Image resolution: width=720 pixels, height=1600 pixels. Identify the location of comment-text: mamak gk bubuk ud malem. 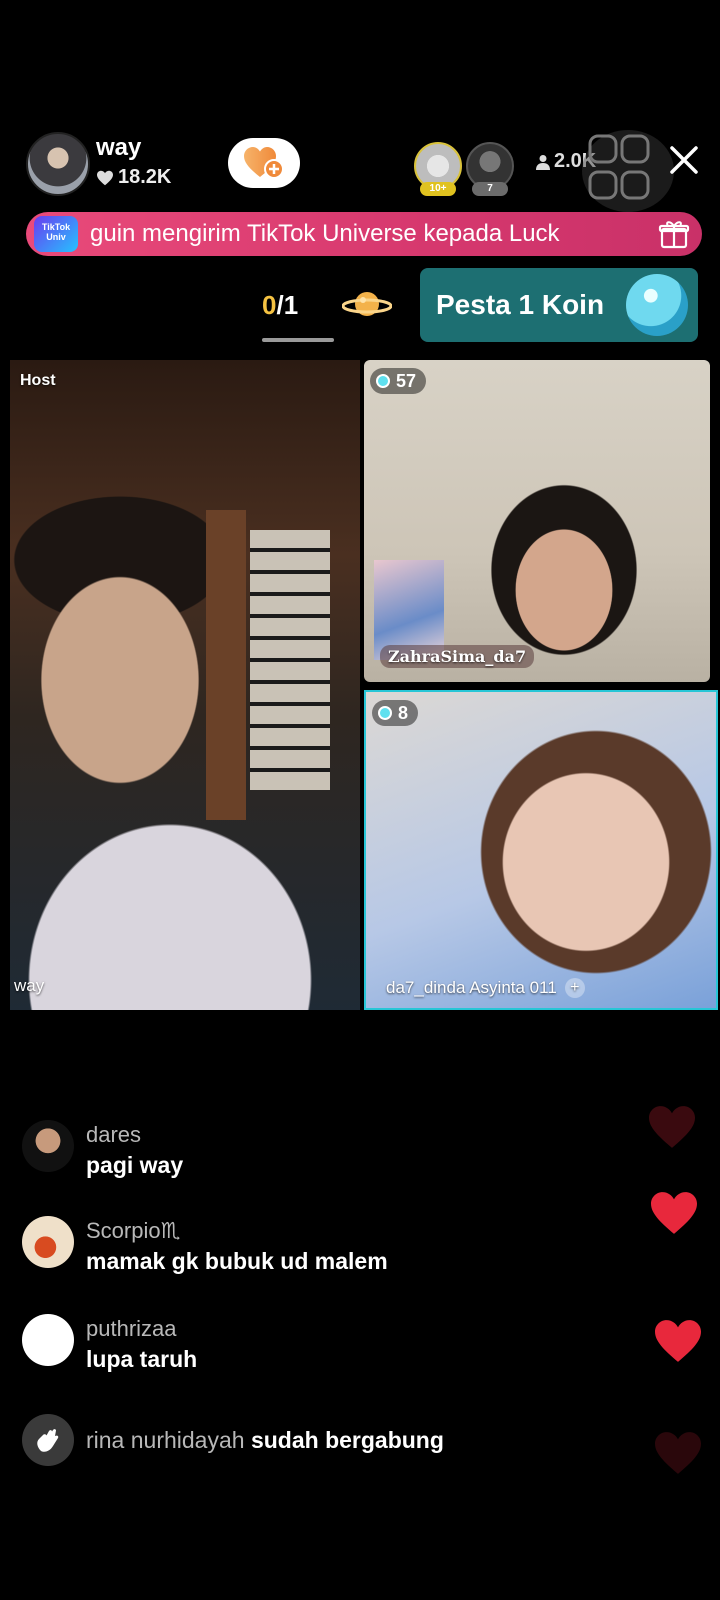
(237, 1261).